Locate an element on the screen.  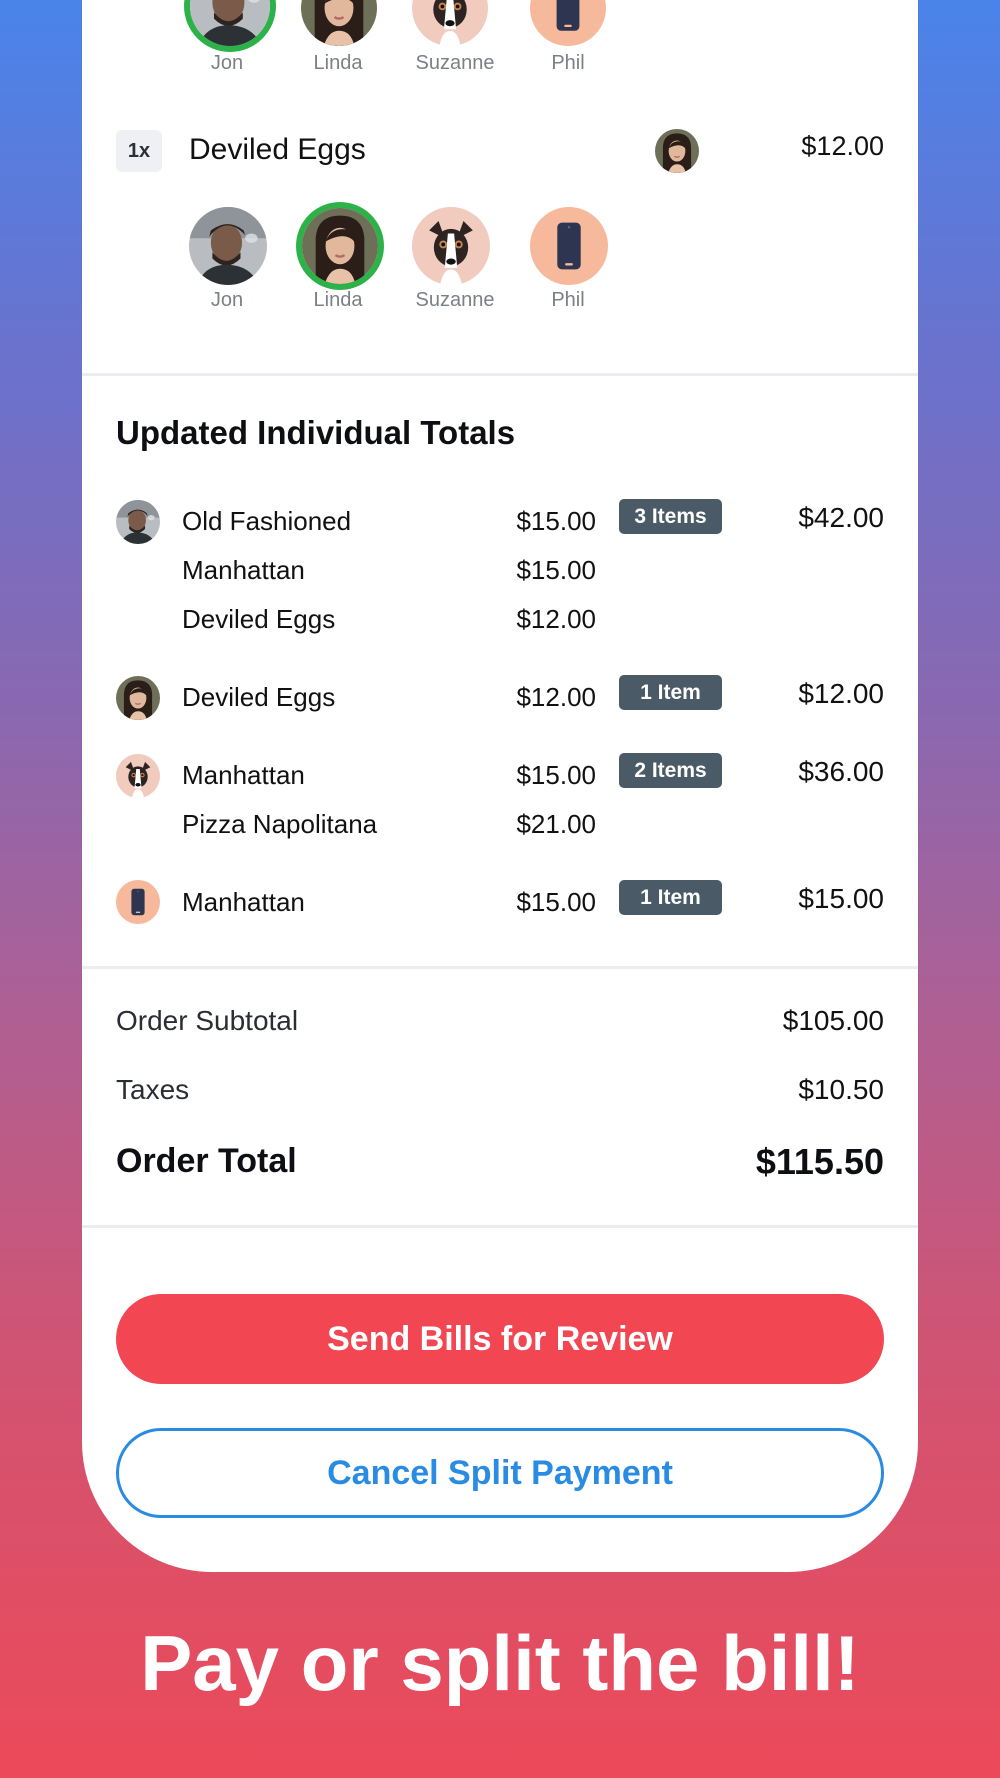
subtotal-label: Order Subtotal is located at coordinates (207, 1020).